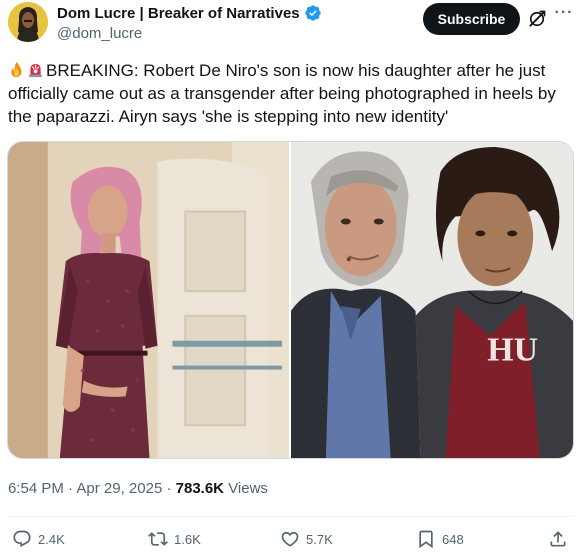 The width and height of the screenshot is (583, 557). What do you see at coordinates (119, 488) in the screenshot?
I see `tweet-date: Apr 29, 2025` at bounding box center [119, 488].